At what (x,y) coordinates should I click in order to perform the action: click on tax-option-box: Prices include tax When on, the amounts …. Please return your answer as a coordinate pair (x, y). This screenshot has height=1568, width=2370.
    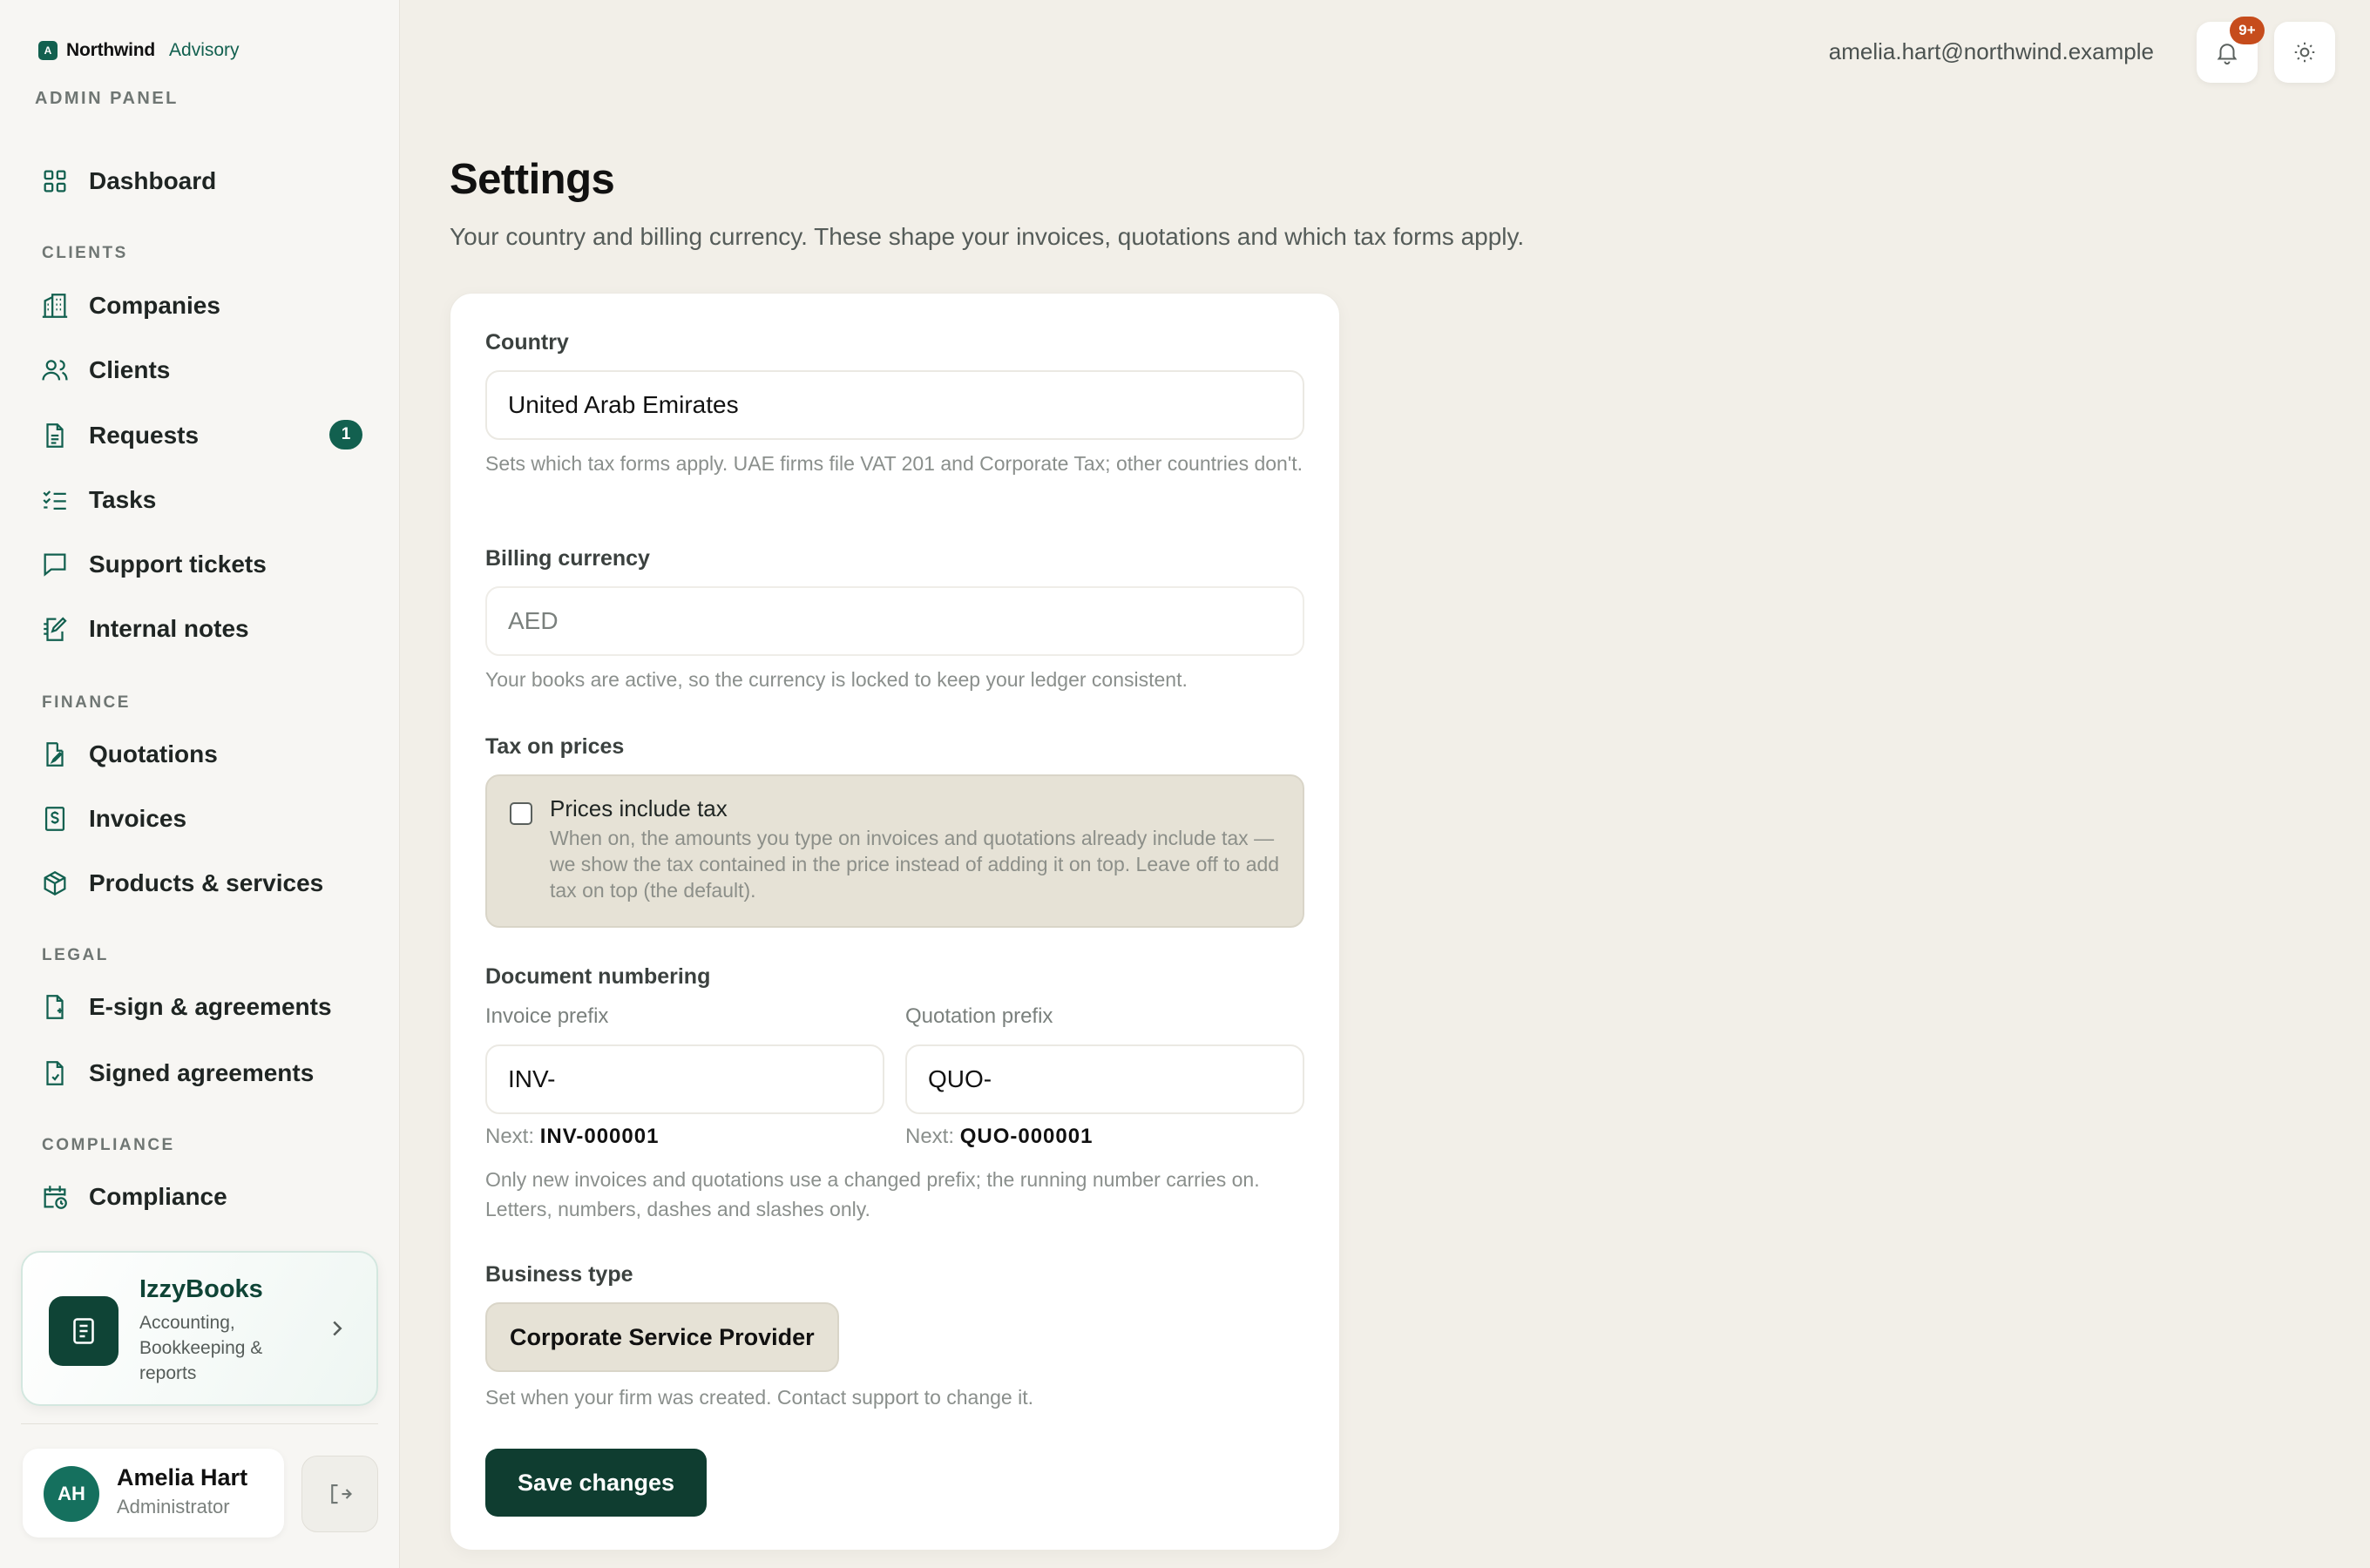
    Looking at the image, I should click on (894, 851).